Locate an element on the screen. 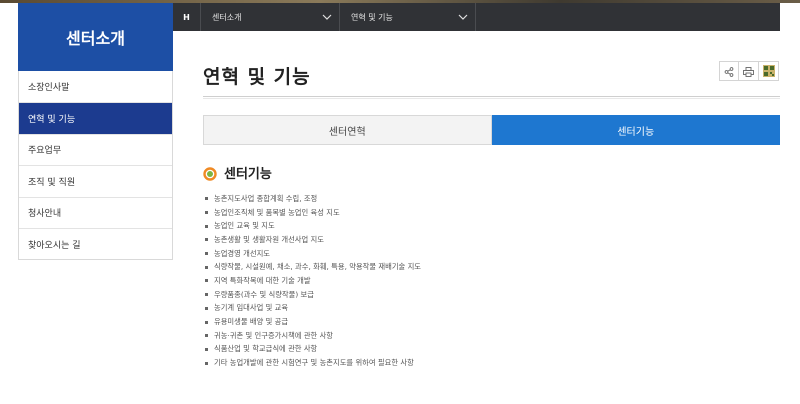 The image size is (800, 404). list-item: 농촌지도사업 종합계획 수립, 조정 is located at coordinates (313, 199).